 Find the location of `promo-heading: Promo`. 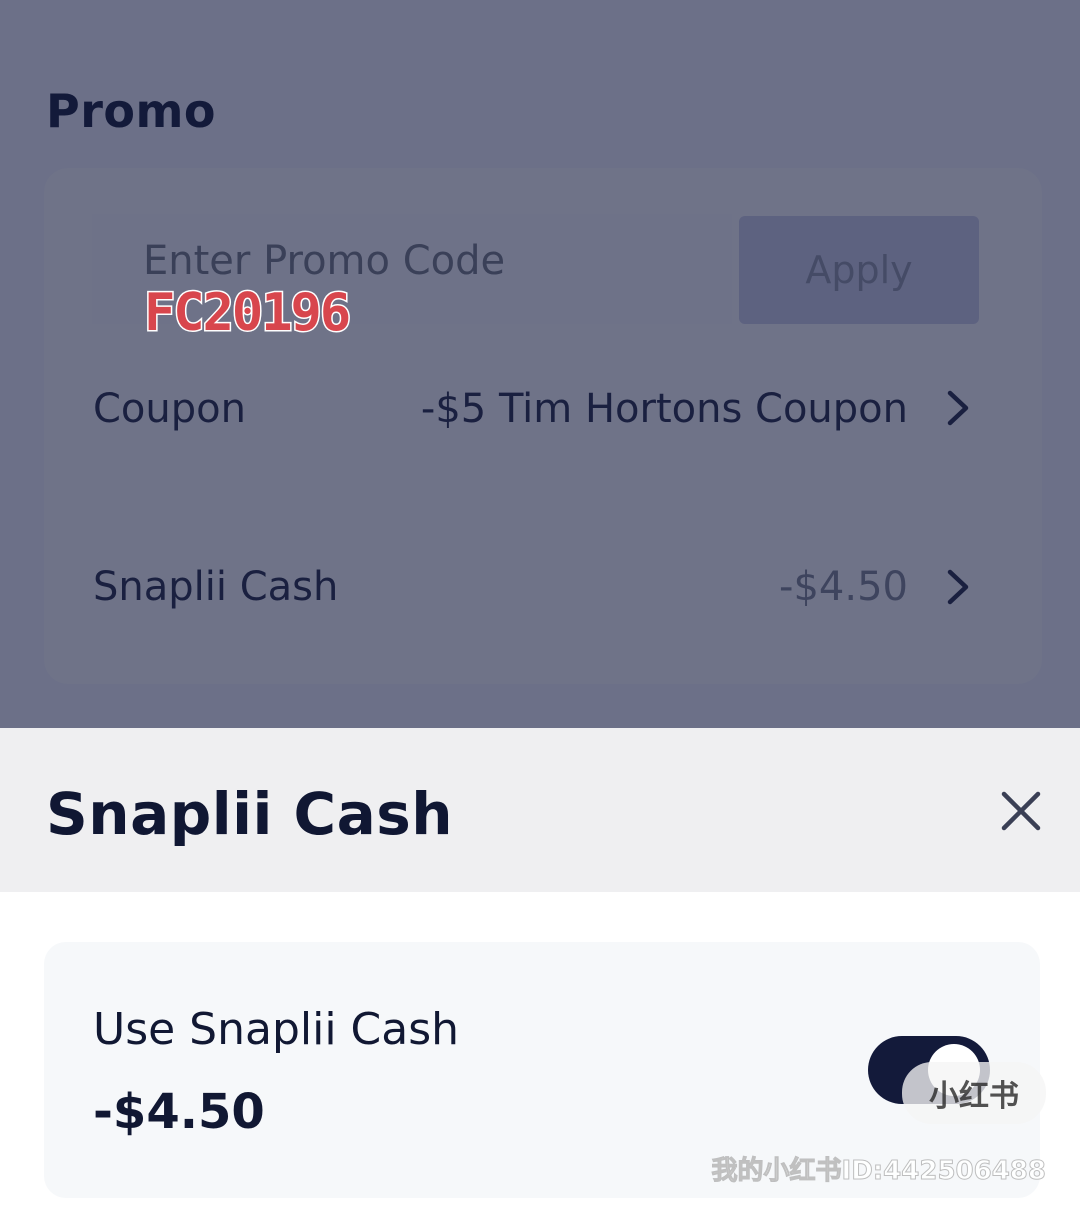

promo-heading: Promo is located at coordinates (131, 111).